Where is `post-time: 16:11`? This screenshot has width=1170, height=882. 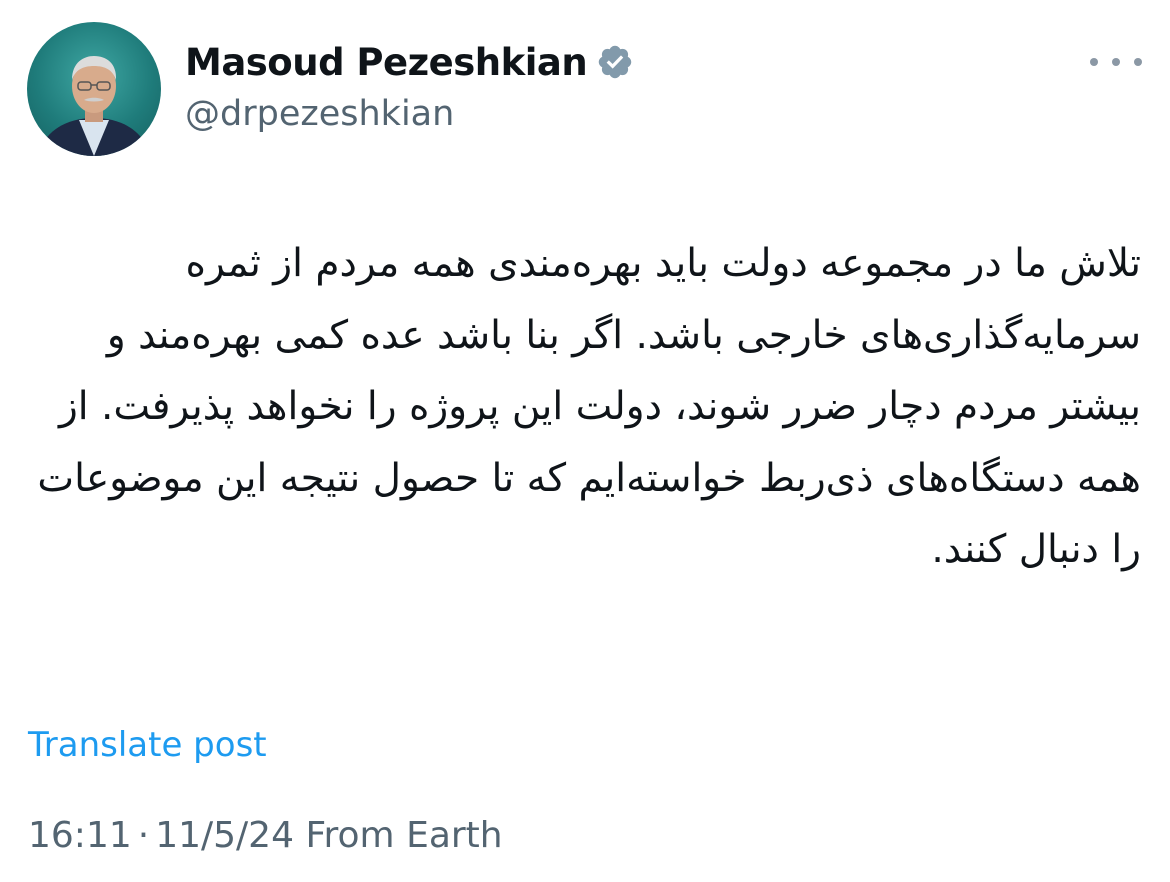 post-time: 16:11 is located at coordinates (80, 835).